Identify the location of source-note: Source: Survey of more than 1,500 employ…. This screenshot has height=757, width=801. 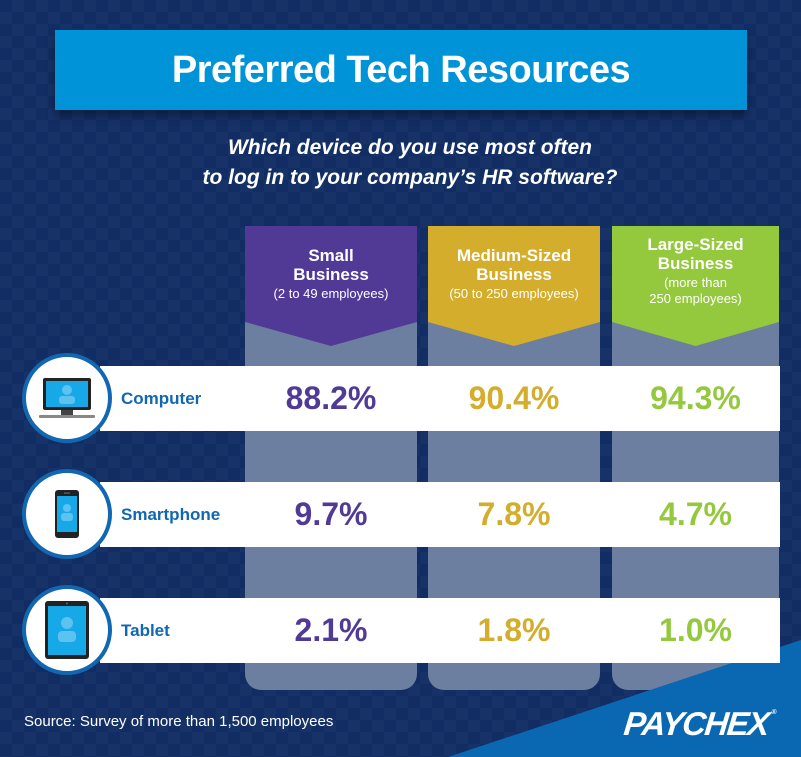
(179, 721).